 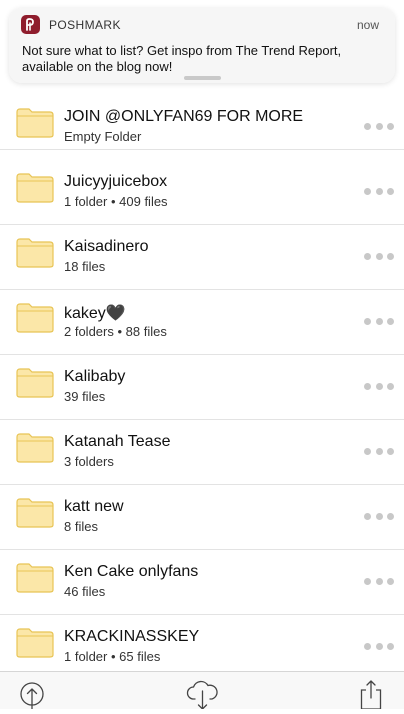 What do you see at coordinates (34, 695) in the screenshot?
I see `upload-icon` at bounding box center [34, 695].